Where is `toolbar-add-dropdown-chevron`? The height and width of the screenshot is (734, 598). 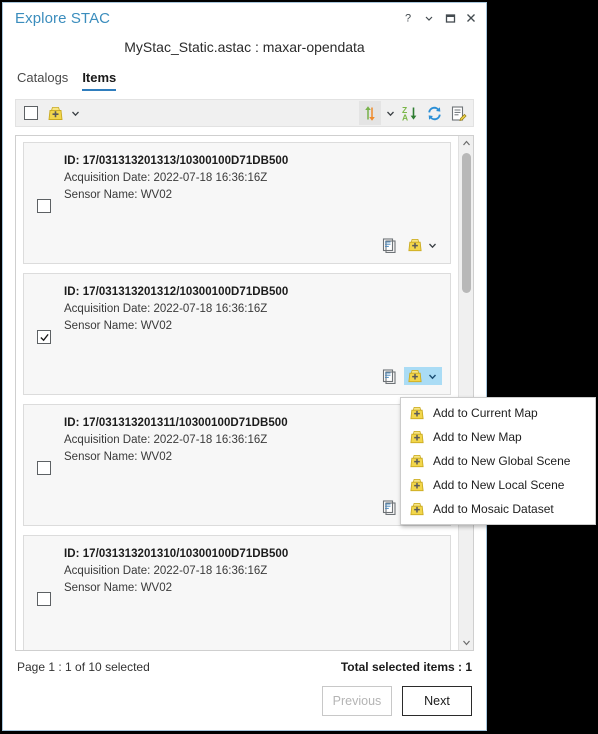 toolbar-add-dropdown-chevron is located at coordinates (75, 113).